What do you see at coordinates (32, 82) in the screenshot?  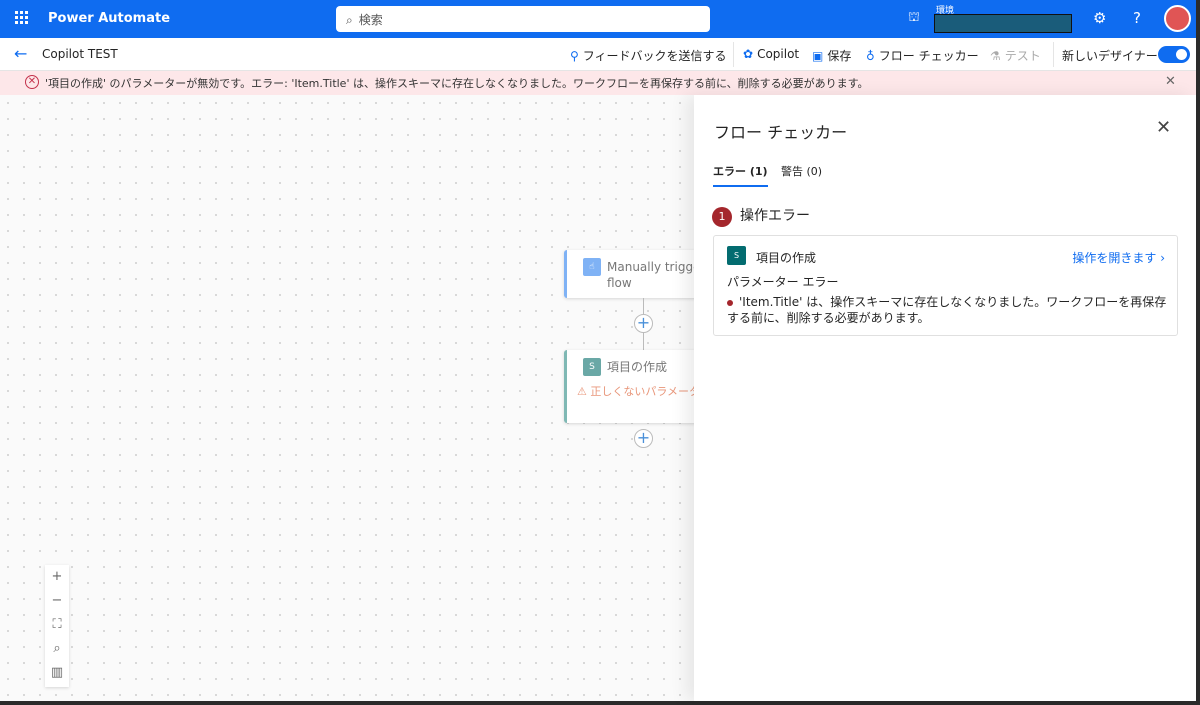 I see `error-circle-icon: ✕` at bounding box center [32, 82].